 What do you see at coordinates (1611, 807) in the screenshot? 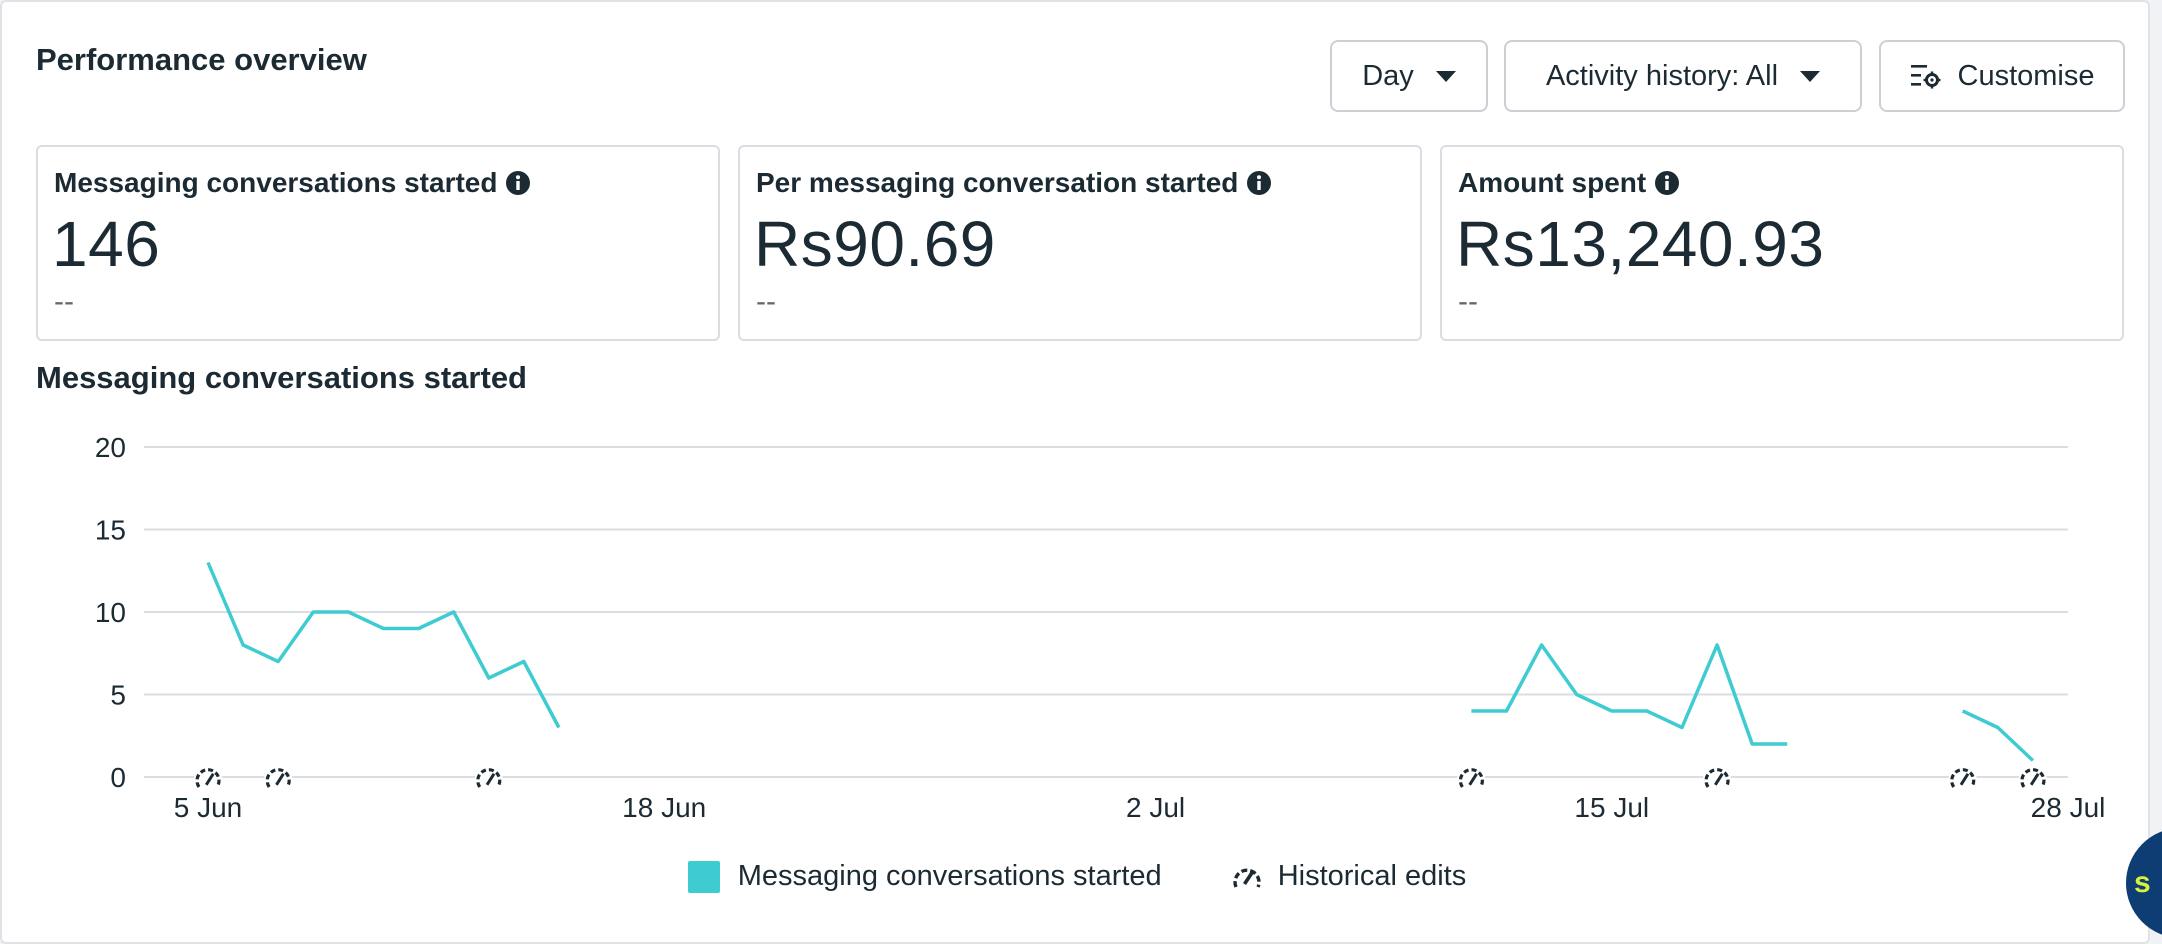
I see `x-tick-label: 15 Jul` at bounding box center [1611, 807].